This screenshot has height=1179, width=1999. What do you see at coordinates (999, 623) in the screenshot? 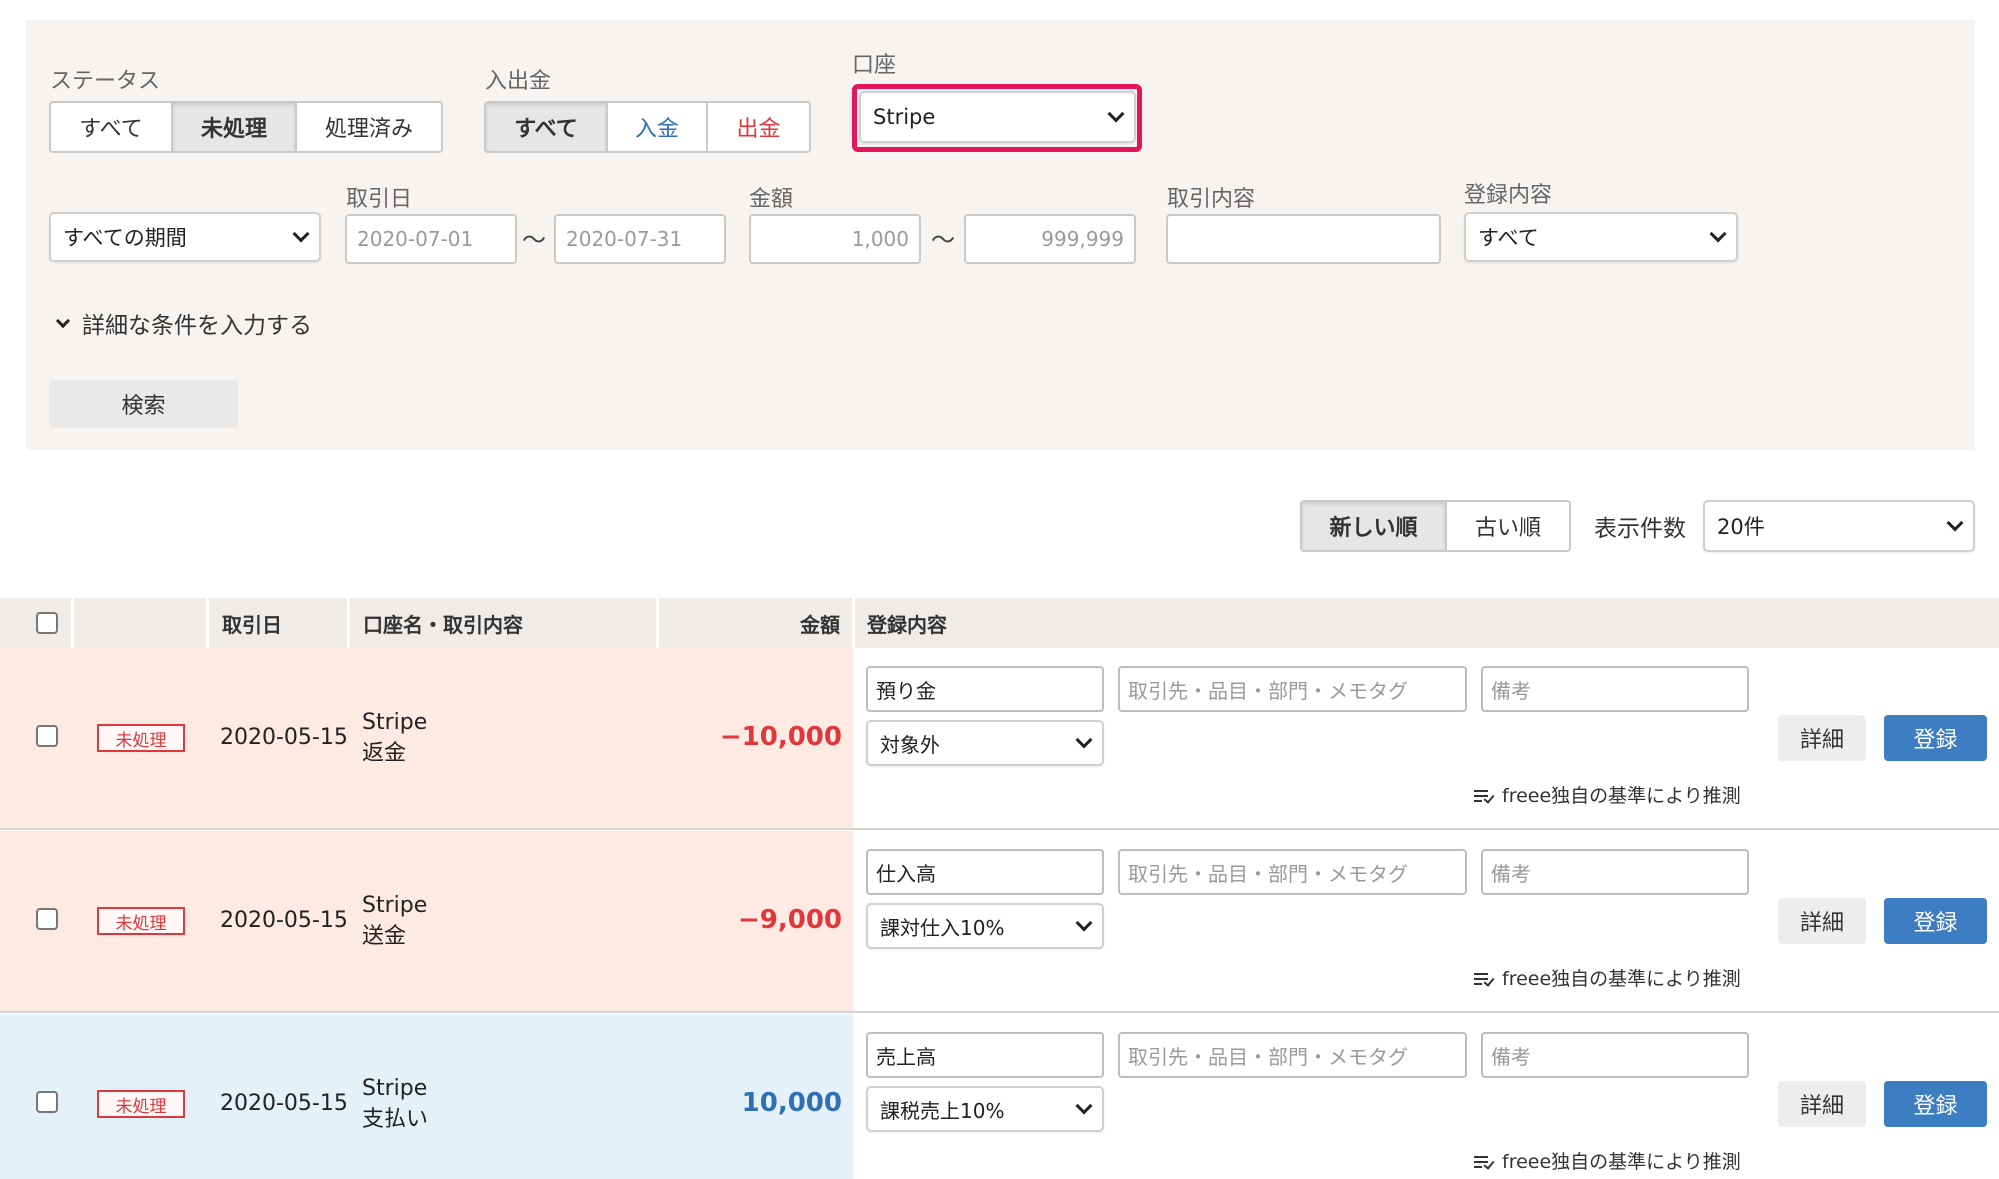
I see `table-header: 取引日 口座名・取引内容 金額 登録内容` at bounding box center [999, 623].